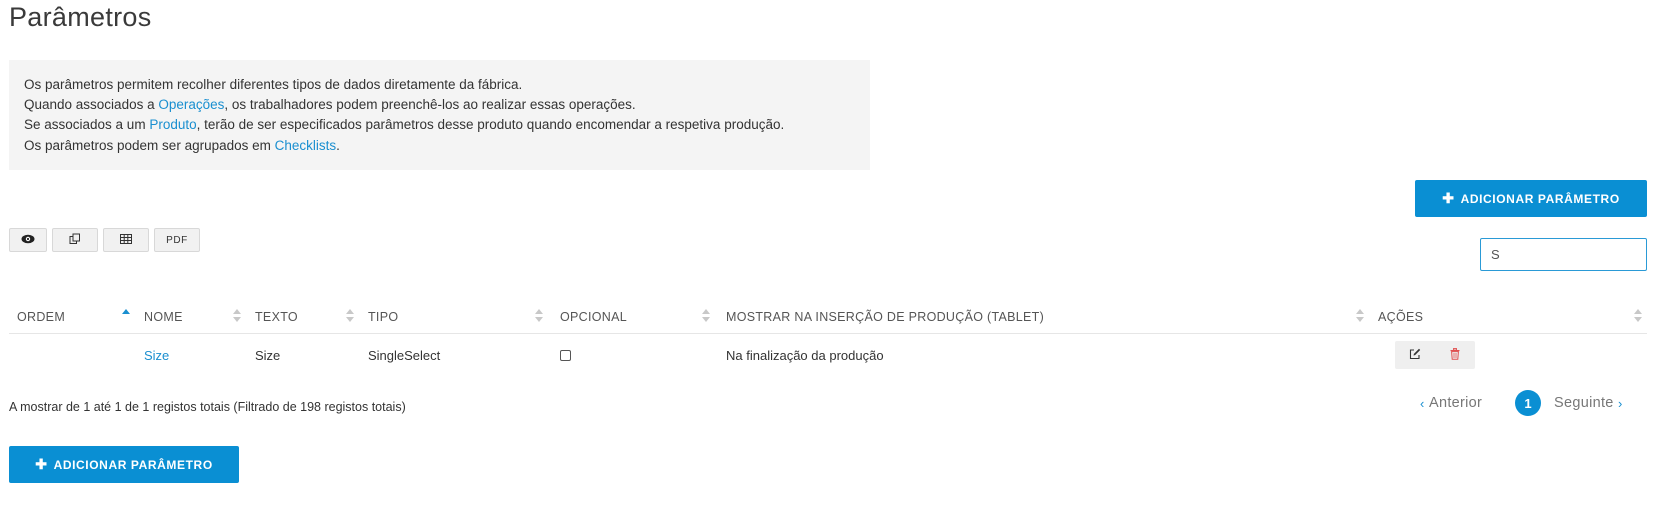 The width and height of the screenshot is (1660, 507). I want to click on col-acoes: AÇÕES, so click(1400, 317).